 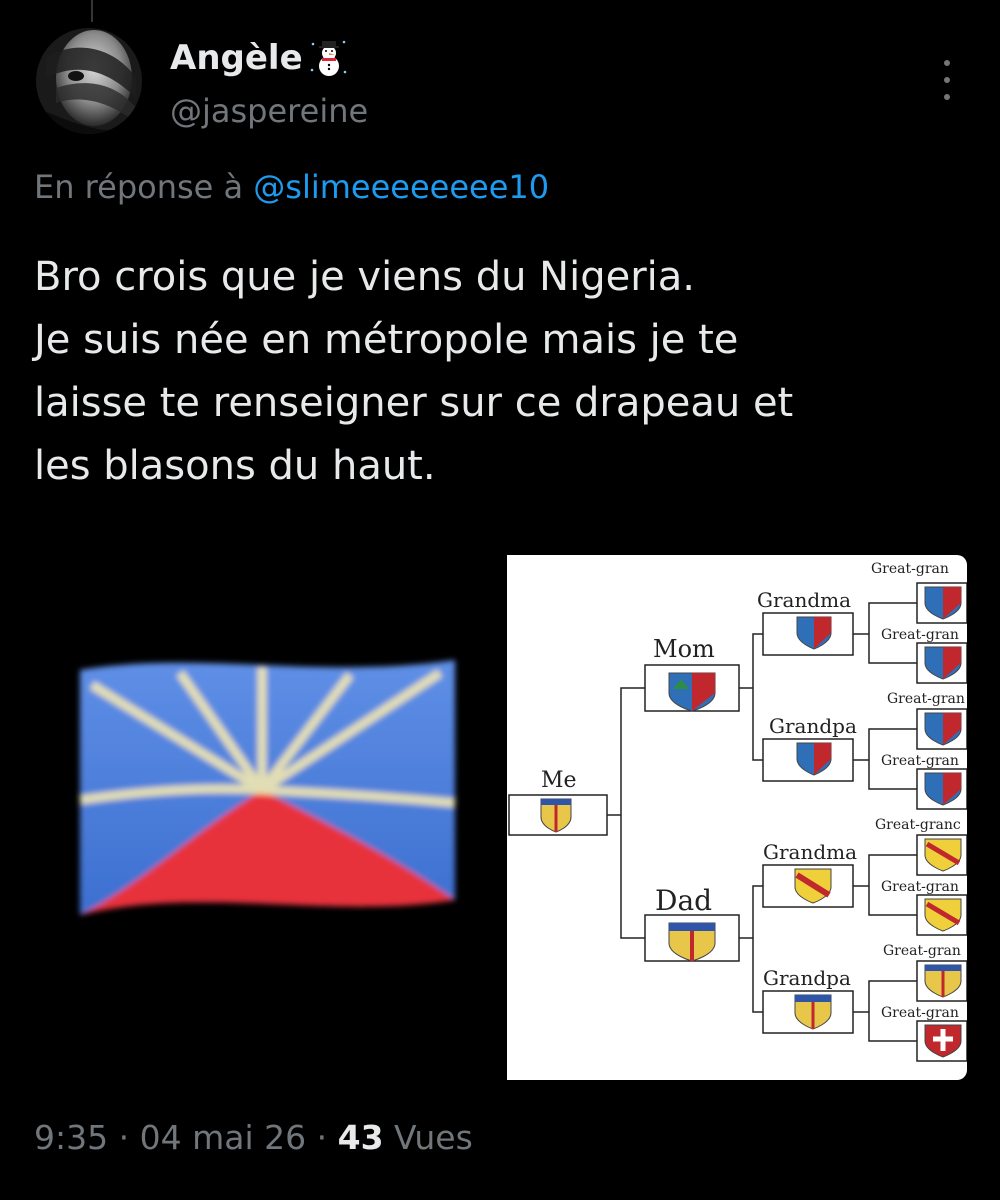 I want to click on thread-connector-line, so click(x=92, y=11).